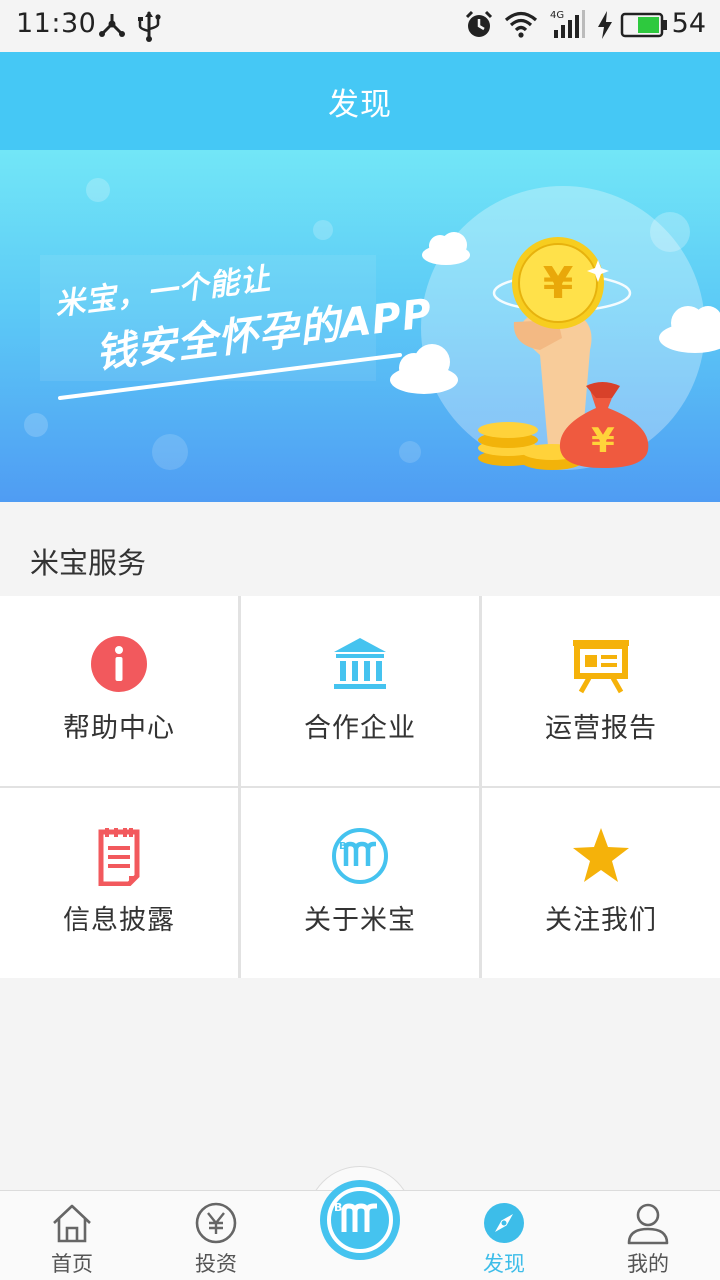 The image size is (720, 1280). I want to click on coin-yen-symbol: ¥, so click(558, 283).